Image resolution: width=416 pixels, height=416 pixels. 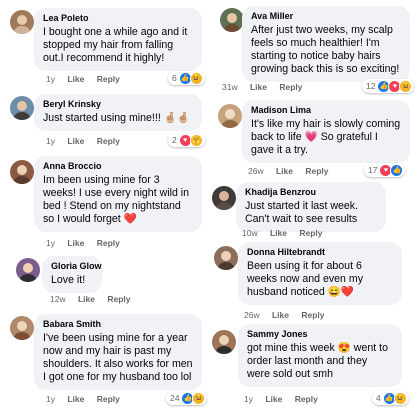 I want to click on reaction-summary: 4 👍 😆, so click(x=390, y=398).